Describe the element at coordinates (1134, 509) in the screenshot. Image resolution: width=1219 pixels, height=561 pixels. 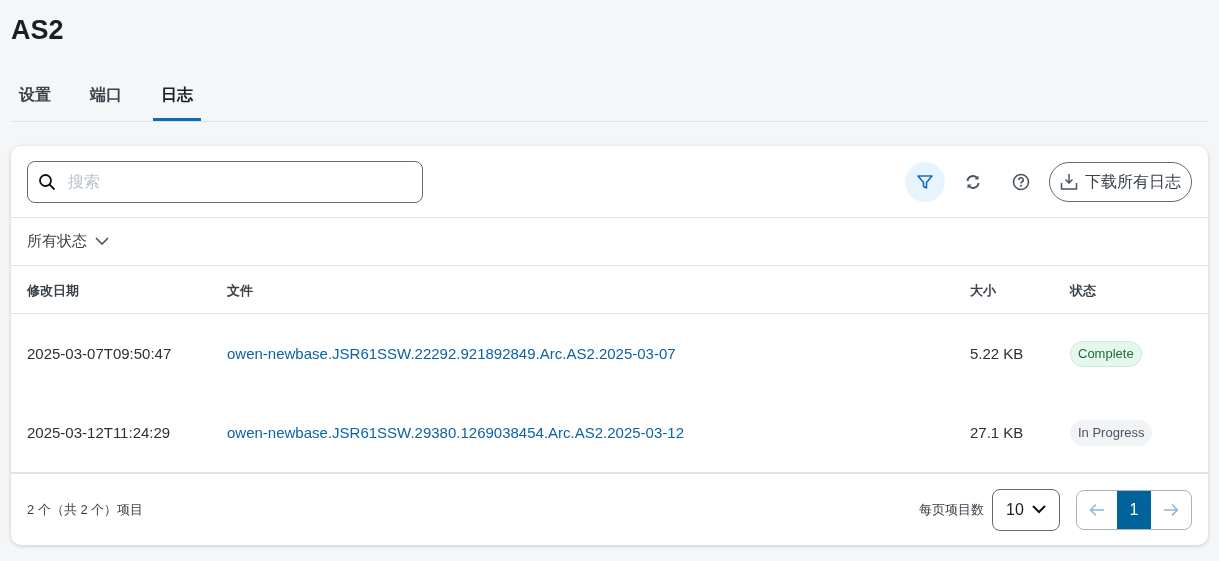
I see `page-button: 1` at that location.